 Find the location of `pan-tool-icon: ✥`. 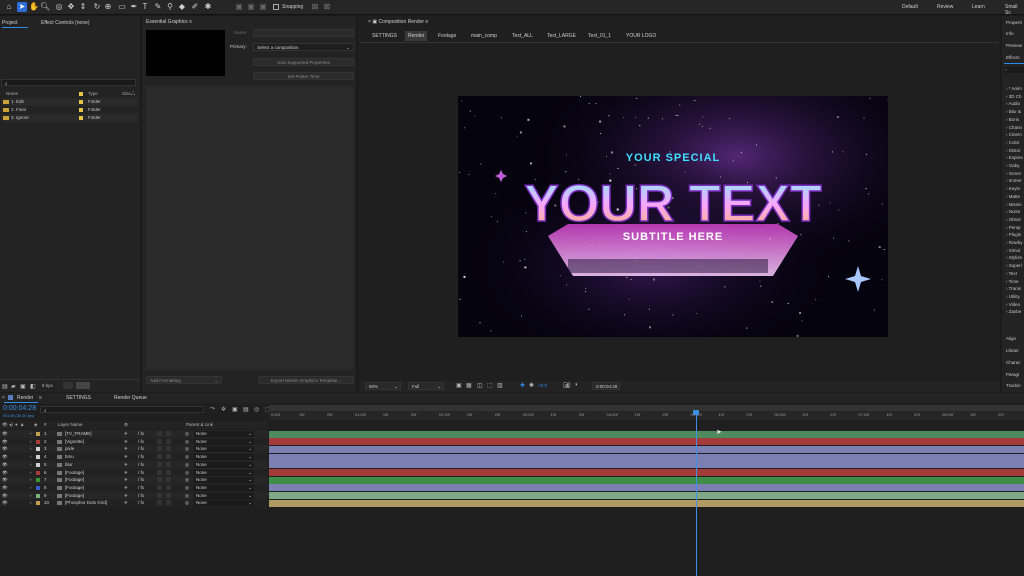

pan-tool-icon: ✥ is located at coordinates (71, 7).